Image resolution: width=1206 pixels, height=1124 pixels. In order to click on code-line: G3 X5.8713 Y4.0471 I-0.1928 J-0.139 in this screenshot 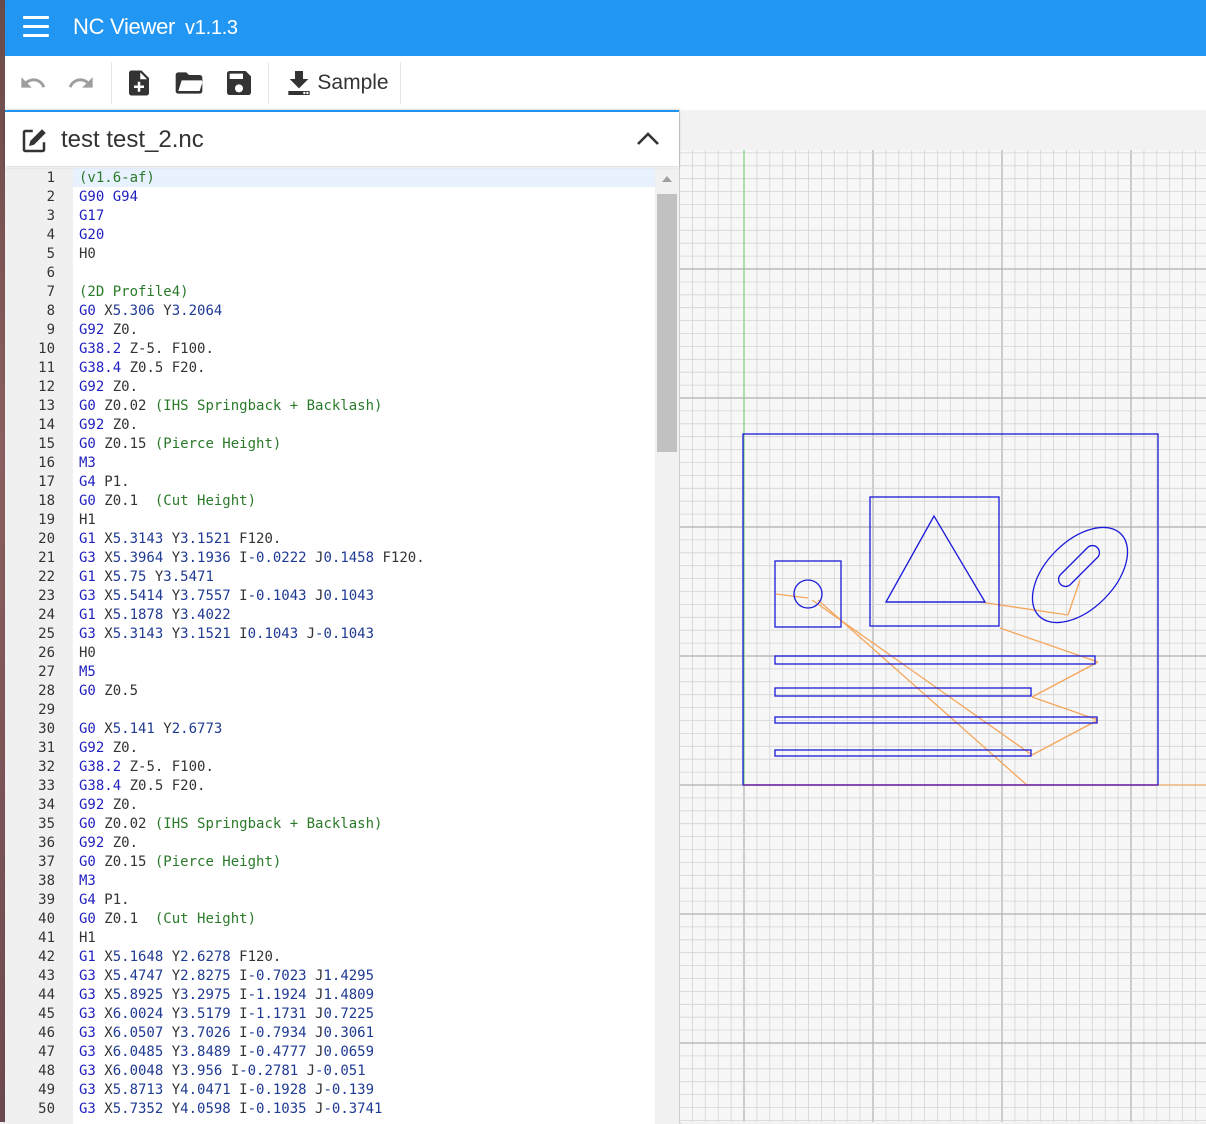, I will do `click(226, 1090)`.